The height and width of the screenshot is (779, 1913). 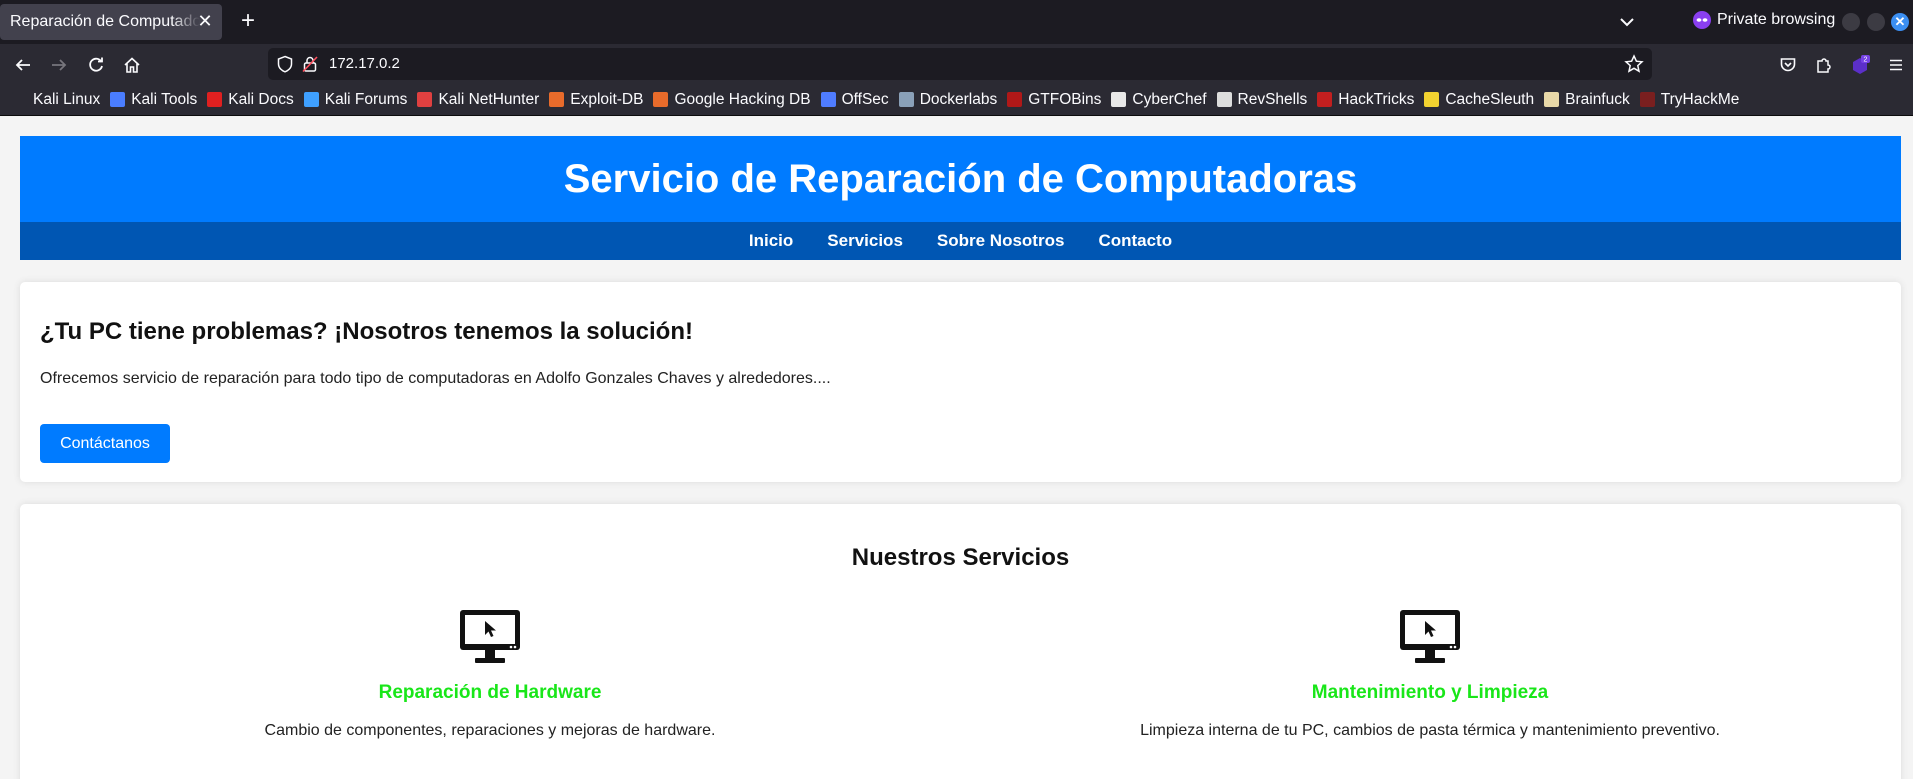 What do you see at coordinates (67, 99) in the screenshot?
I see `bookmark-label: Kali Linux` at bounding box center [67, 99].